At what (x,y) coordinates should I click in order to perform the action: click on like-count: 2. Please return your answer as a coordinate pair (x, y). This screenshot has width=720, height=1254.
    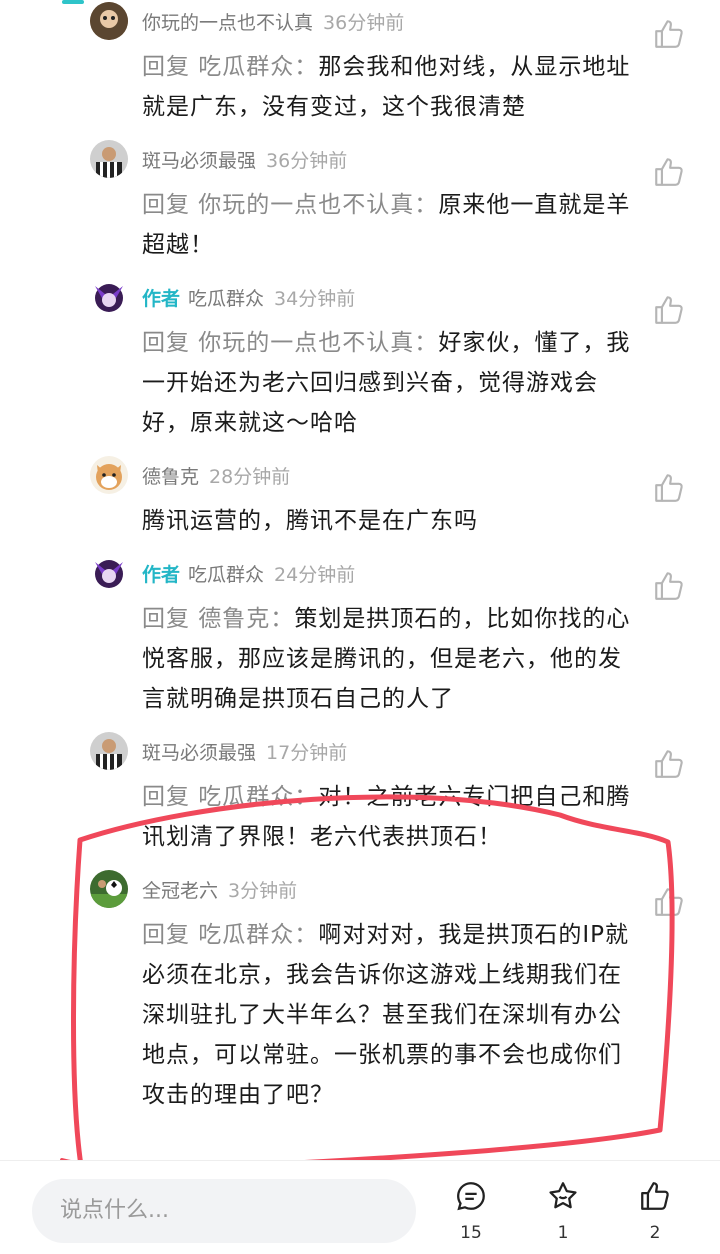
    Looking at the image, I should click on (655, 1233).